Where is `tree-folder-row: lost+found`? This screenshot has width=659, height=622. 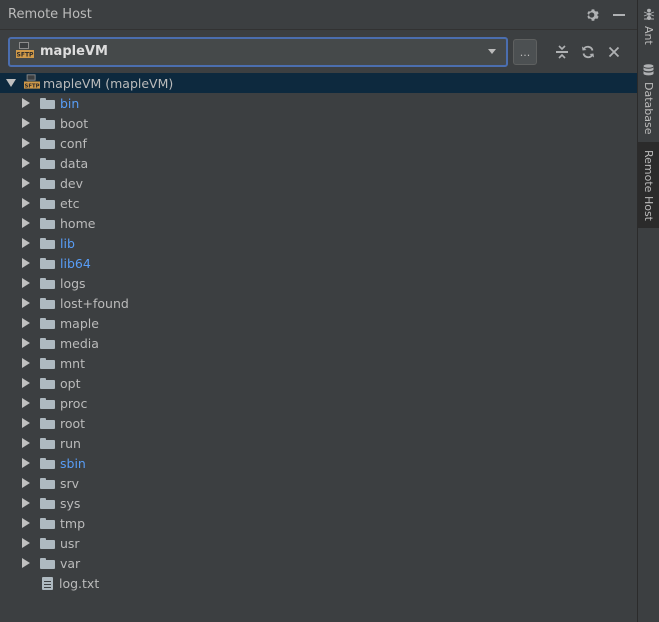
tree-folder-row: lost+found is located at coordinates (318, 303).